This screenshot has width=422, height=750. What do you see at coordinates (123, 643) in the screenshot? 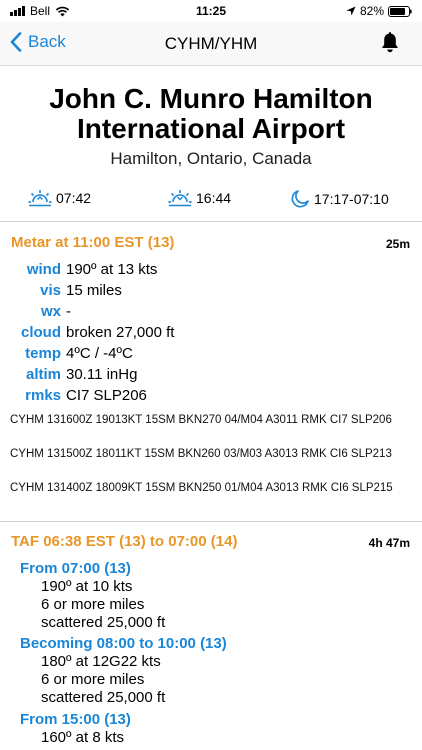
I see `taf-group-heading: Becoming 08:00 to 10:00 (13)` at bounding box center [123, 643].